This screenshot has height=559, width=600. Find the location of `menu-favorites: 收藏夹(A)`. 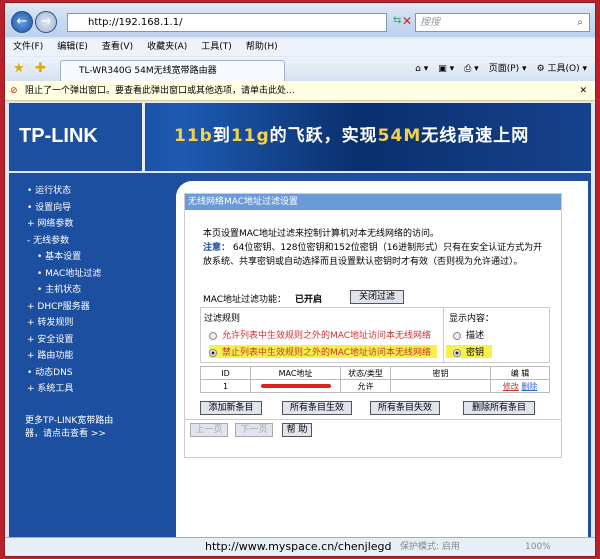

menu-favorites: 收藏夹(A) is located at coordinates (167, 47).